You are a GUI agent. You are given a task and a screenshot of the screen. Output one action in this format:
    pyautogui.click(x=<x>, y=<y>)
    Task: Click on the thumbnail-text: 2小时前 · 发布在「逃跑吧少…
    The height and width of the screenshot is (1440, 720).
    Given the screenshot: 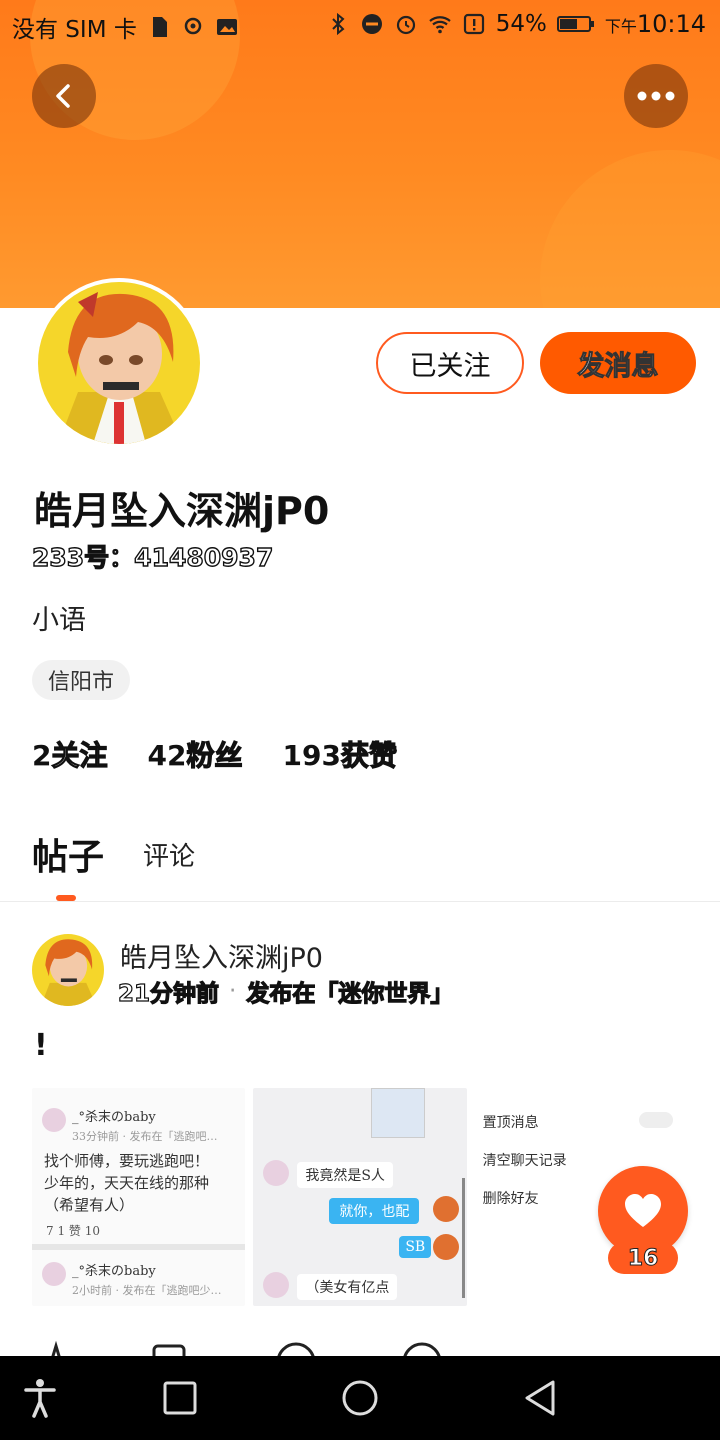 What is the action you would take?
    pyautogui.click(x=147, y=1290)
    